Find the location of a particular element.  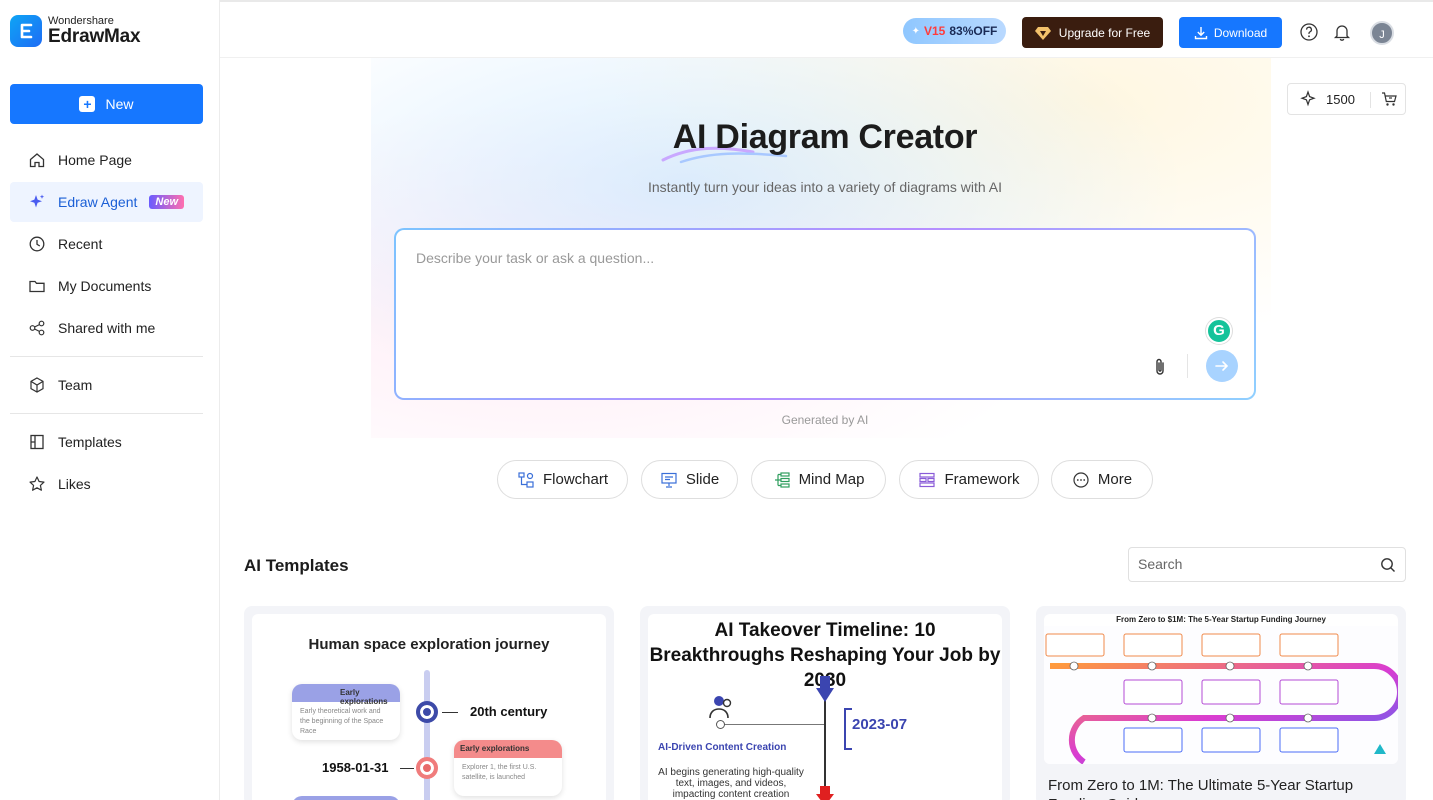

upgrade-button: Upgrade for Free is located at coordinates (1092, 32).